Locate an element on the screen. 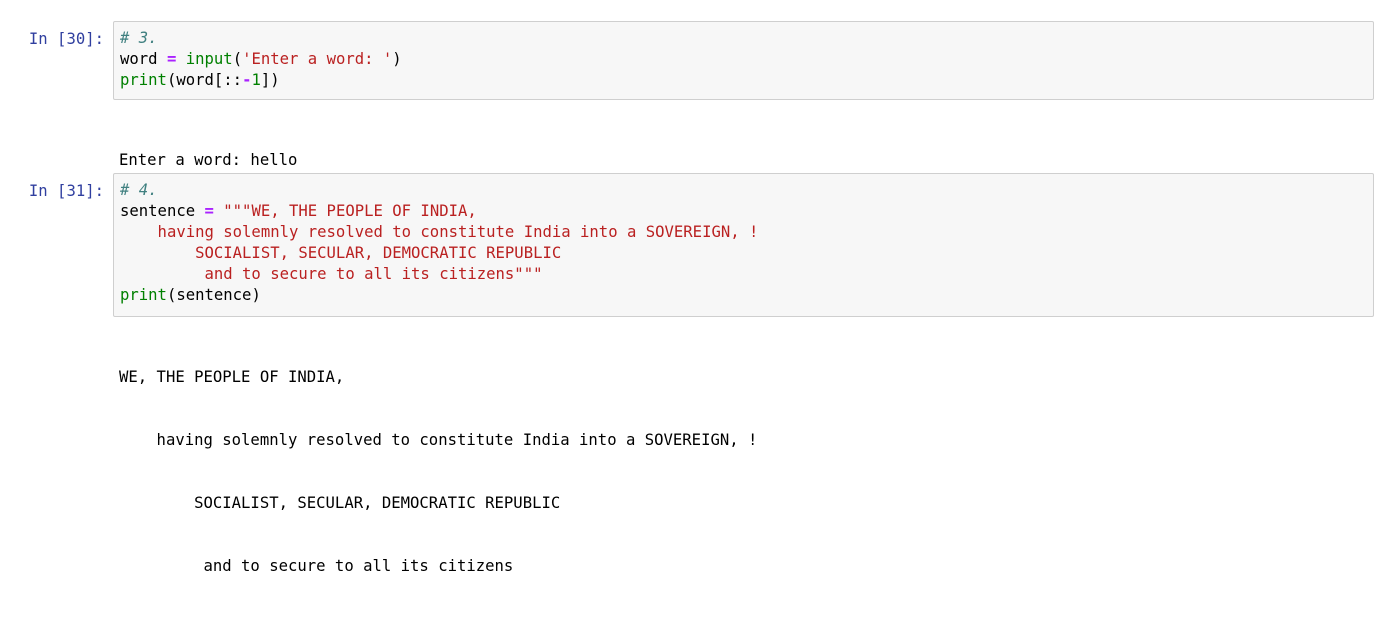  output-line: and to secure to all its citizens is located at coordinates (316, 566).